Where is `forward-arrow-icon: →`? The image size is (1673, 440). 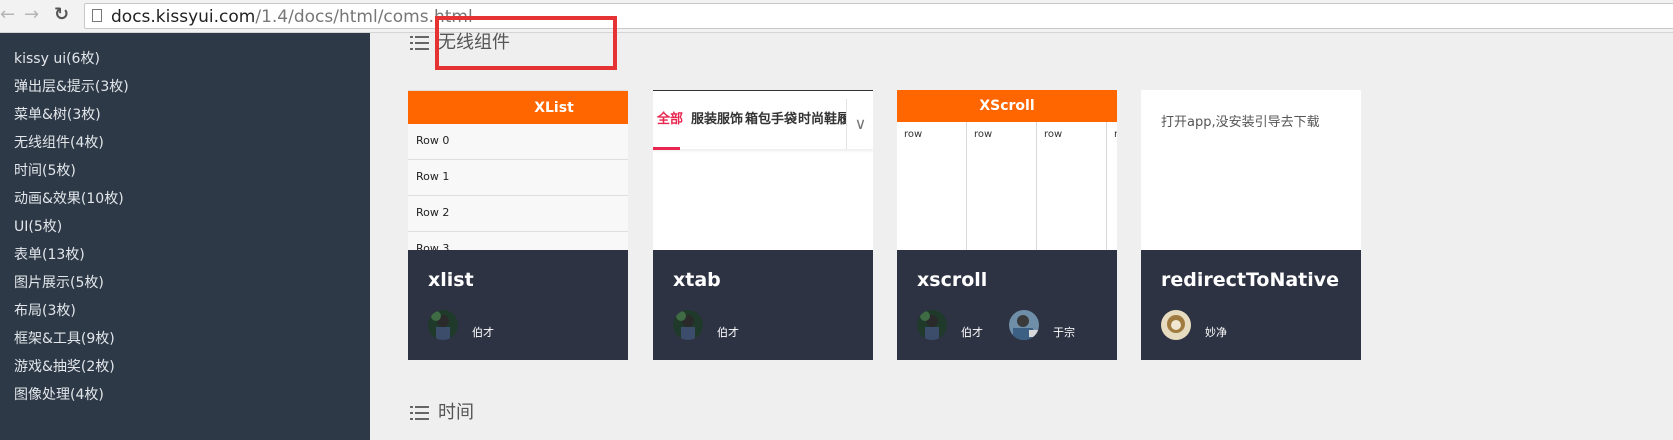
forward-arrow-icon: → is located at coordinates (31, 15).